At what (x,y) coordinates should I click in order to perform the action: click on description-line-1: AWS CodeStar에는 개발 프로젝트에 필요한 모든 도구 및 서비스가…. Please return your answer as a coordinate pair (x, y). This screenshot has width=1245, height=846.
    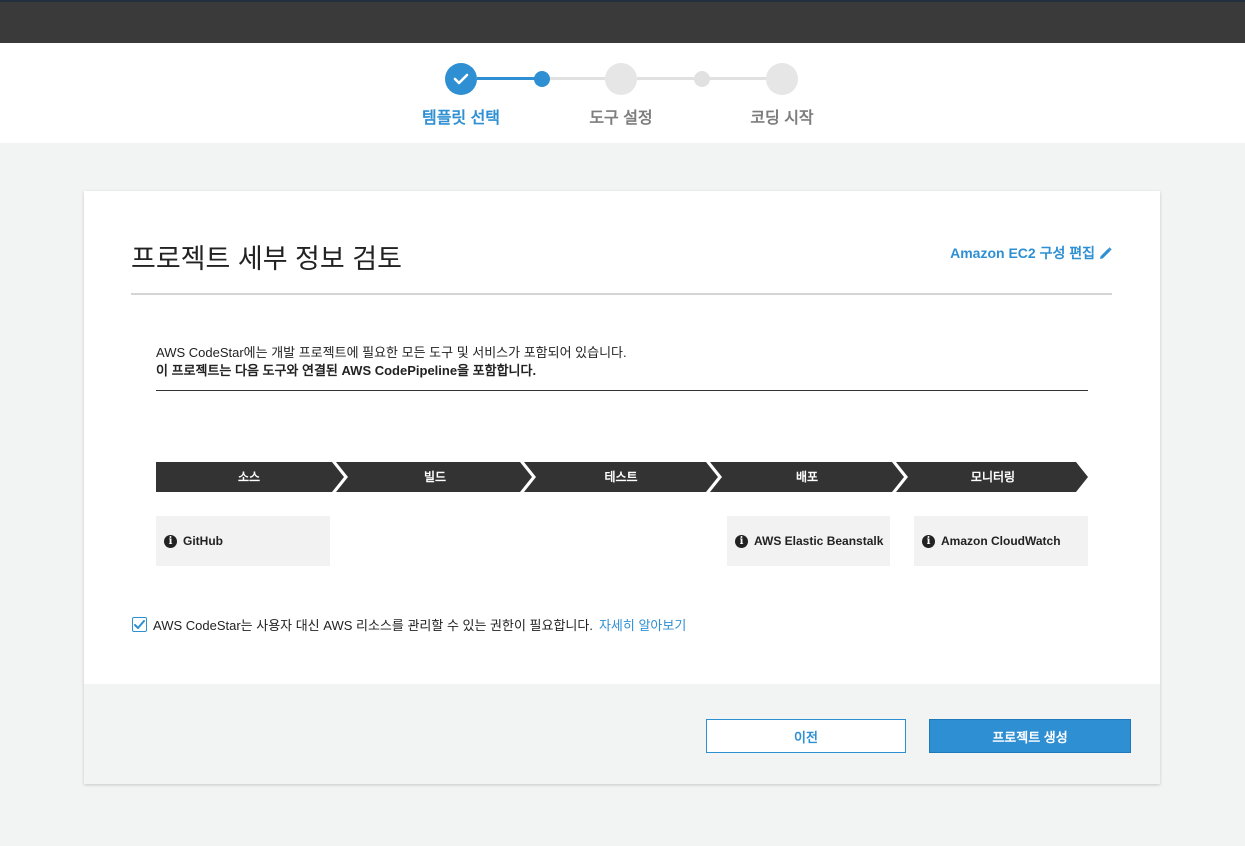
    Looking at the image, I should click on (391, 352).